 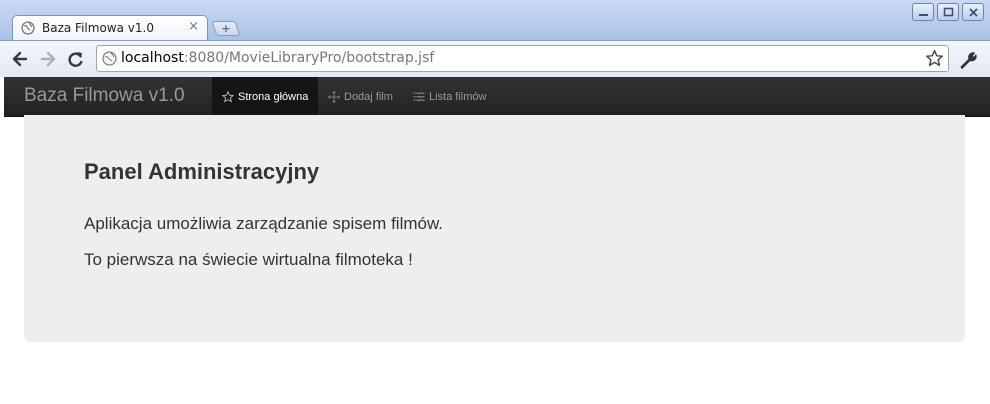 I want to click on nav-item-film-list: Lista filmów, so click(x=449, y=97).